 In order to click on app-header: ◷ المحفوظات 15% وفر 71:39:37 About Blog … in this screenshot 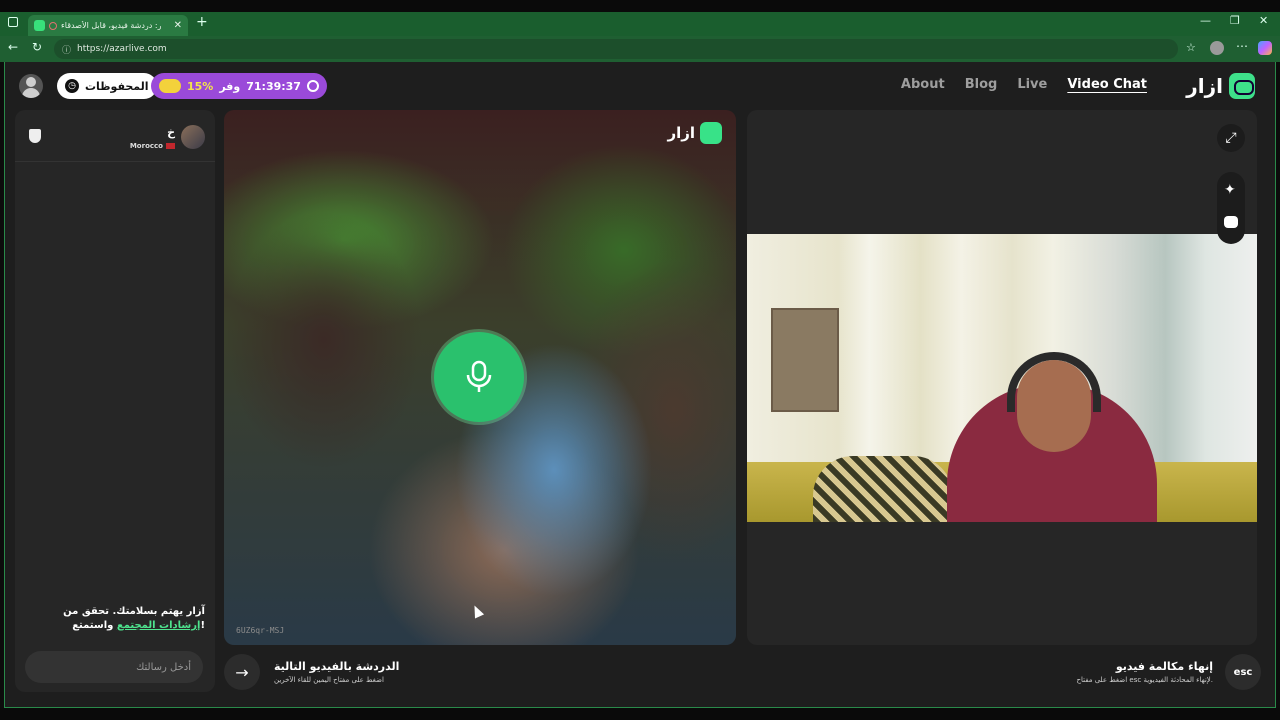, I will do `click(641, 86)`.